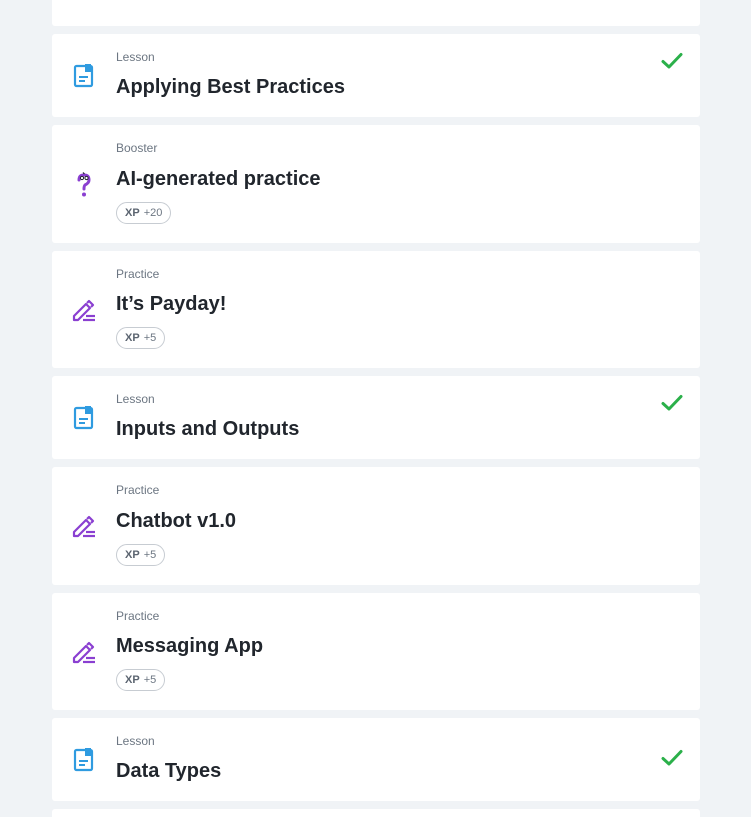  What do you see at coordinates (176, 521) in the screenshot?
I see `item-title: Chatbot v1.0` at bounding box center [176, 521].